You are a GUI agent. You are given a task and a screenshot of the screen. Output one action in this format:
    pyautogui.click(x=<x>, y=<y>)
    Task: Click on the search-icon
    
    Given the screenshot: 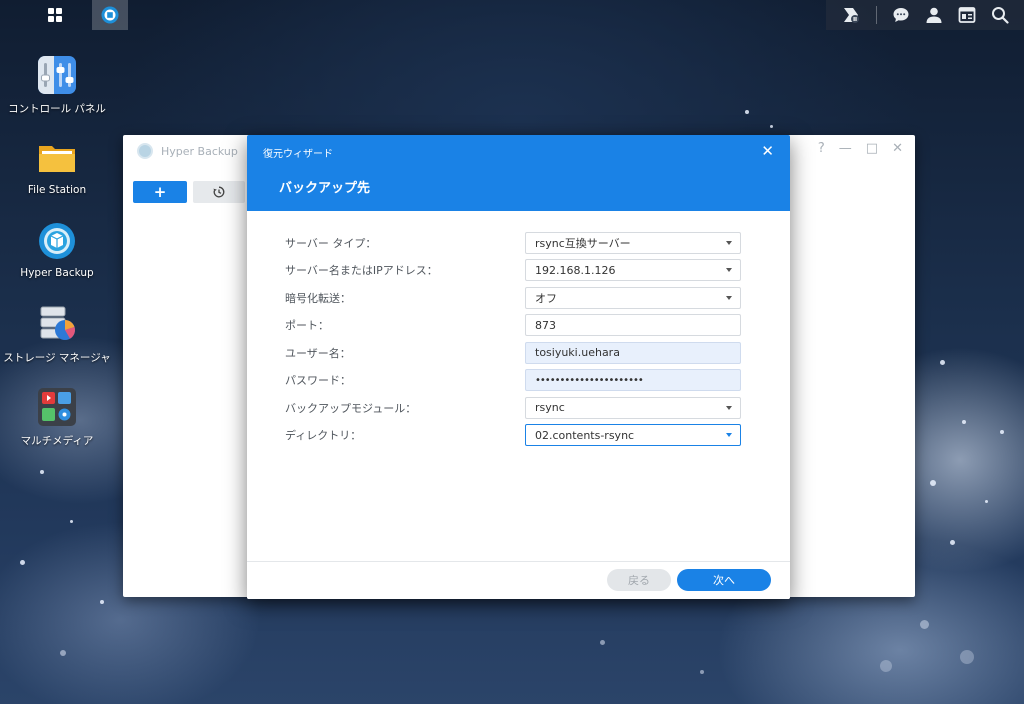 What is the action you would take?
    pyautogui.click(x=1000, y=15)
    